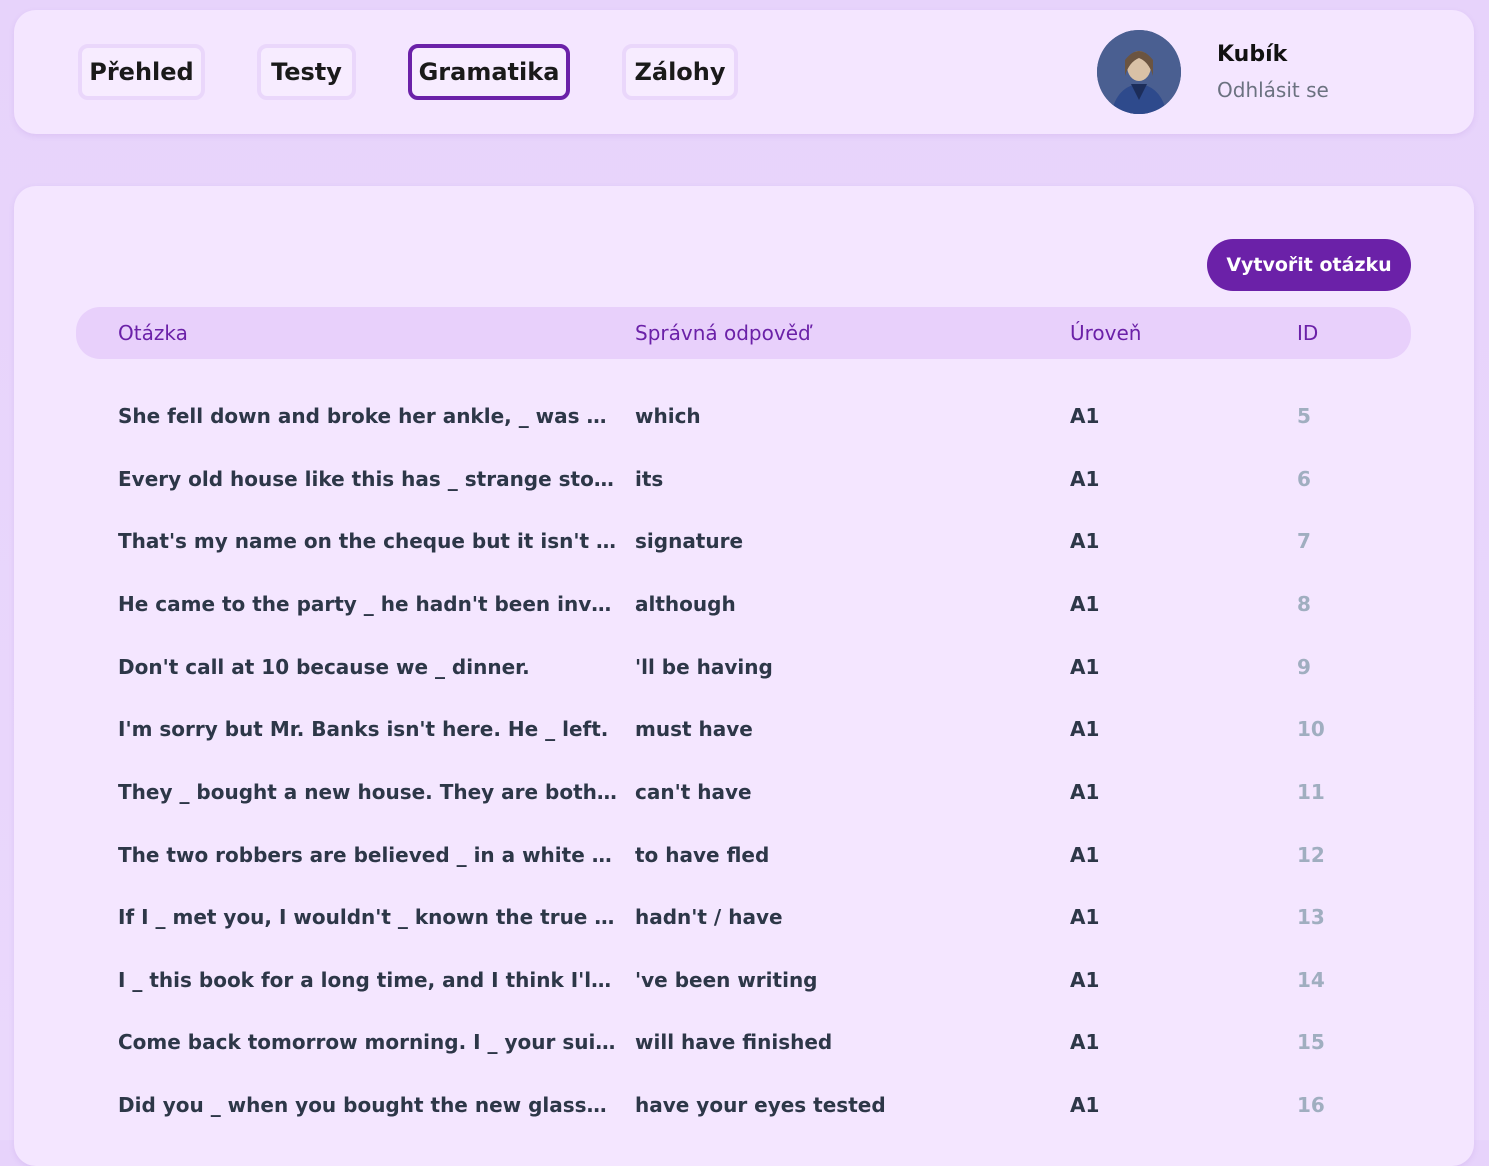  What do you see at coordinates (1311, 917) in the screenshot?
I see `id-cell: 13` at bounding box center [1311, 917].